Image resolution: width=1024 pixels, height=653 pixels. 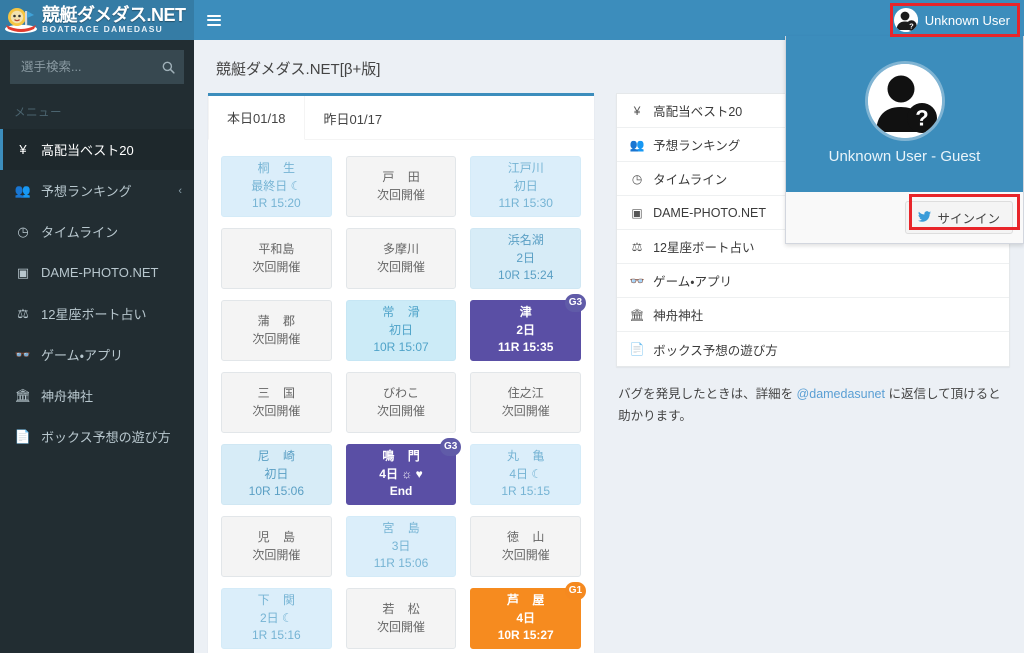 What do you see at coordinates (276, 258) in the screenshot?
I see `venue-card: 平和島 次回開催` at bounding box center [276, 258].